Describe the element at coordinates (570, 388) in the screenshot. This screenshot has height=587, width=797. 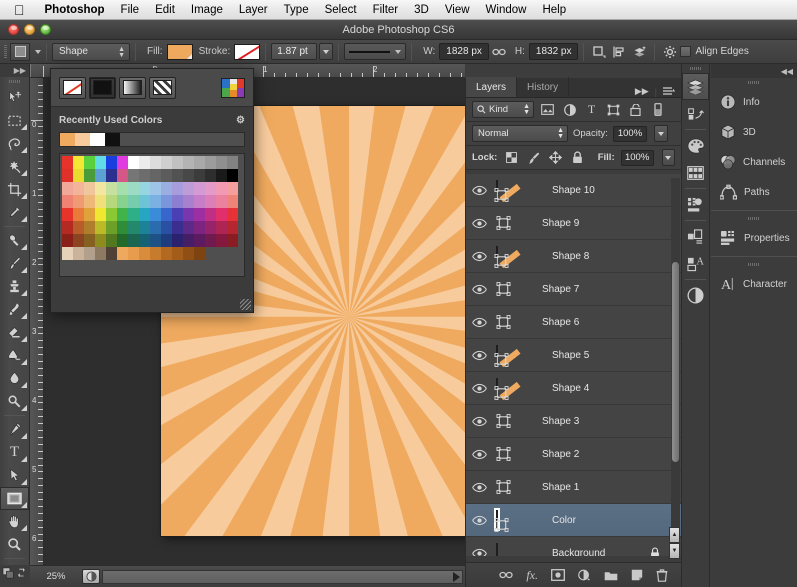
I see `layer-name: Shape 4` at that location.